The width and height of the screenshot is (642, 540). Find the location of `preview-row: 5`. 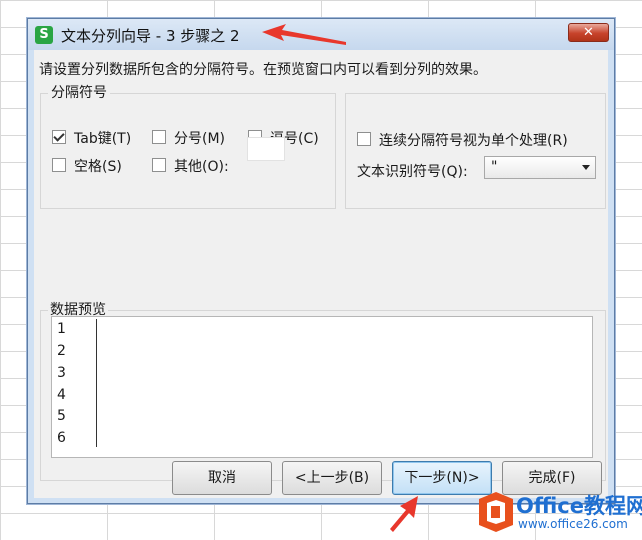

preview-row: 5 is located at coordinates (61, 416).